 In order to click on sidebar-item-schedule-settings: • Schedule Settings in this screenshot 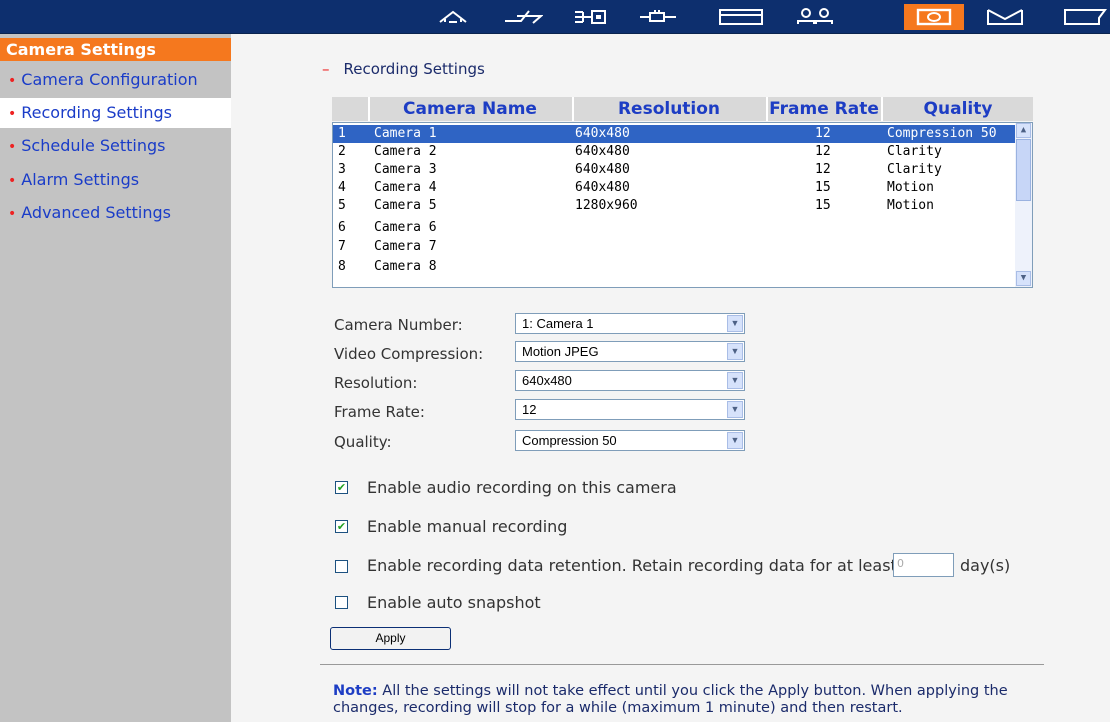, I will do `click(115, 146)`.